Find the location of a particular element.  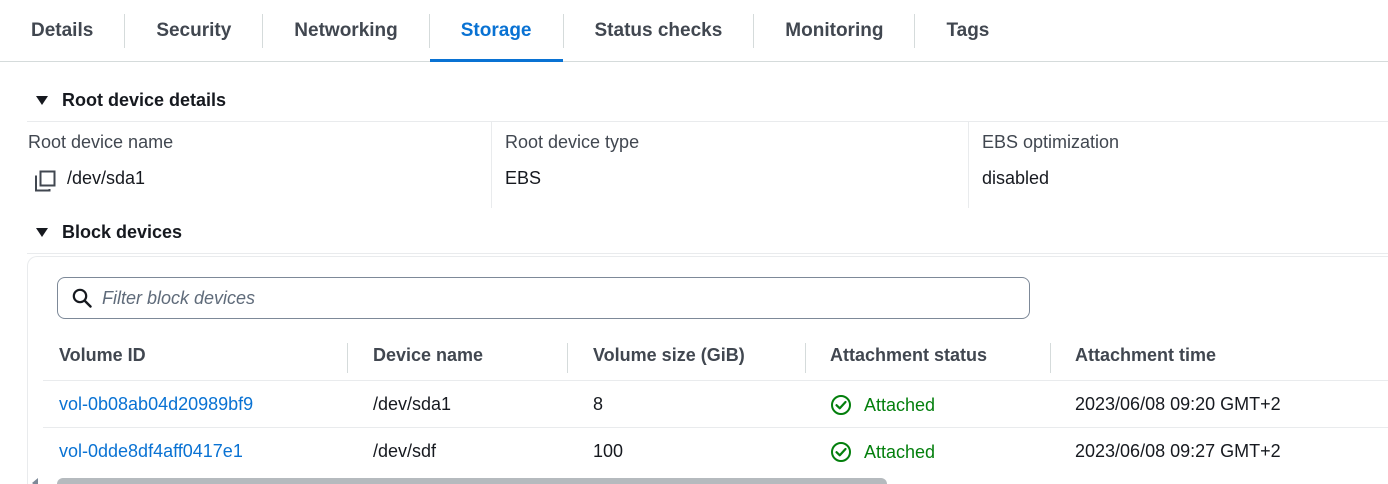

row-divider is located at coordinates (715, 427).